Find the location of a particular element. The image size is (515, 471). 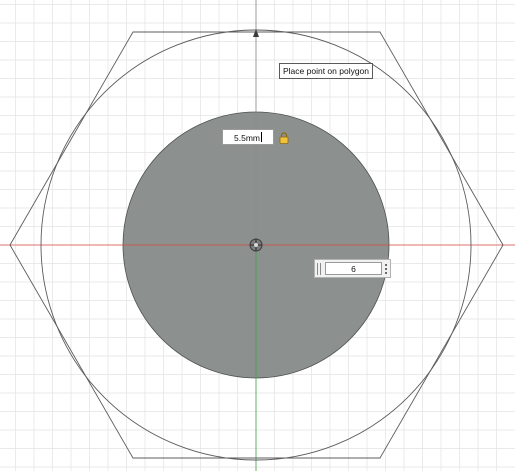

diameter-value: 5.5mm is located at coordinates (247, 138).